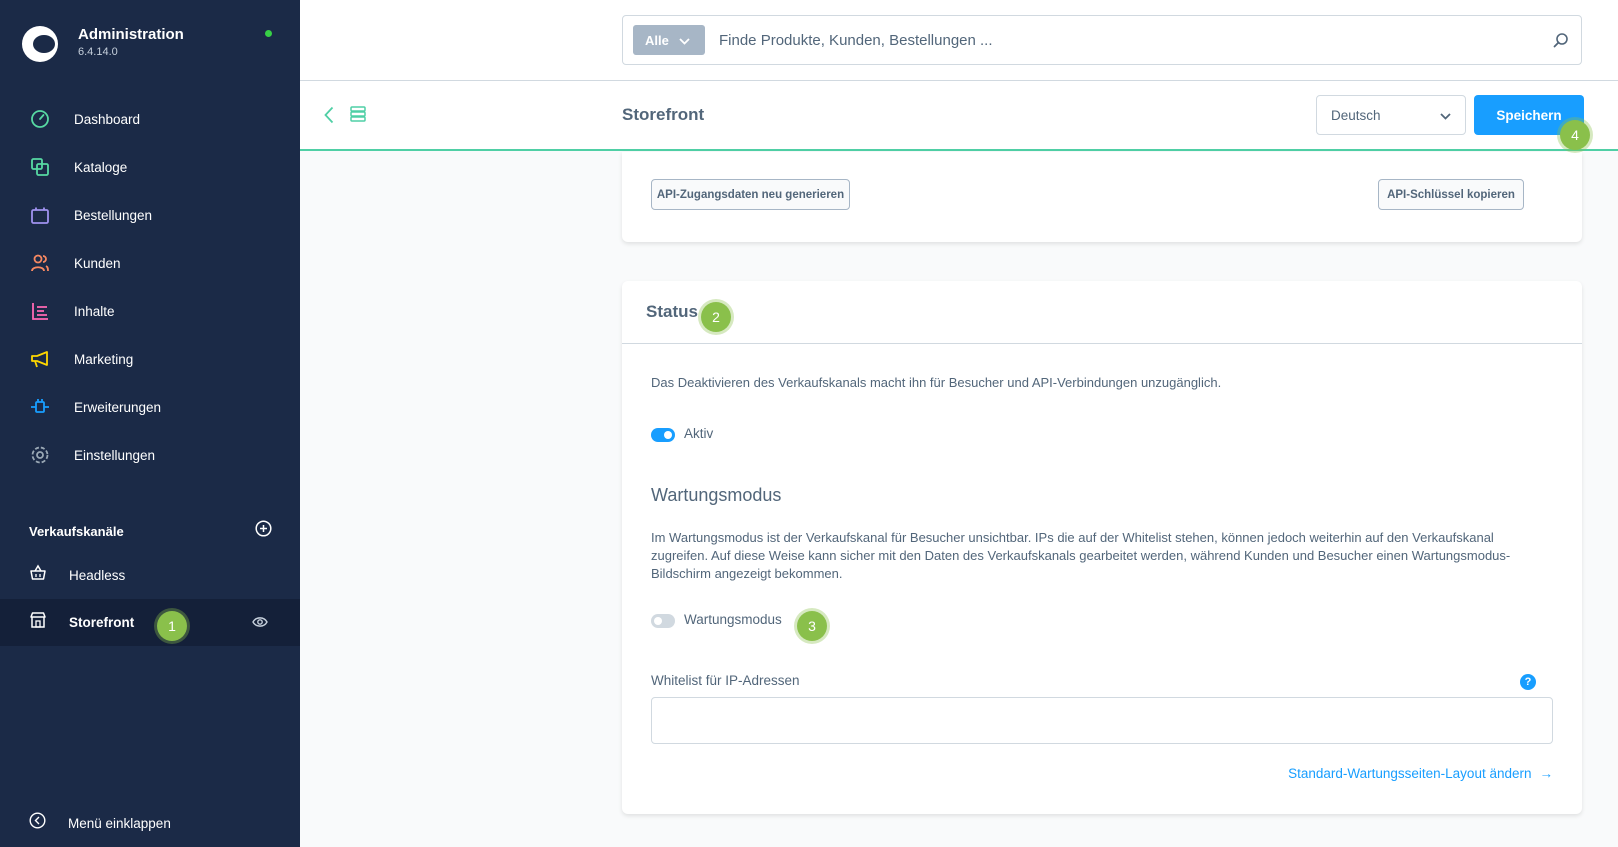 Image resolution: width=1618 pixels, height=847 pixels. I want to click on nav-label: Einstellungen, so click(115, 455).